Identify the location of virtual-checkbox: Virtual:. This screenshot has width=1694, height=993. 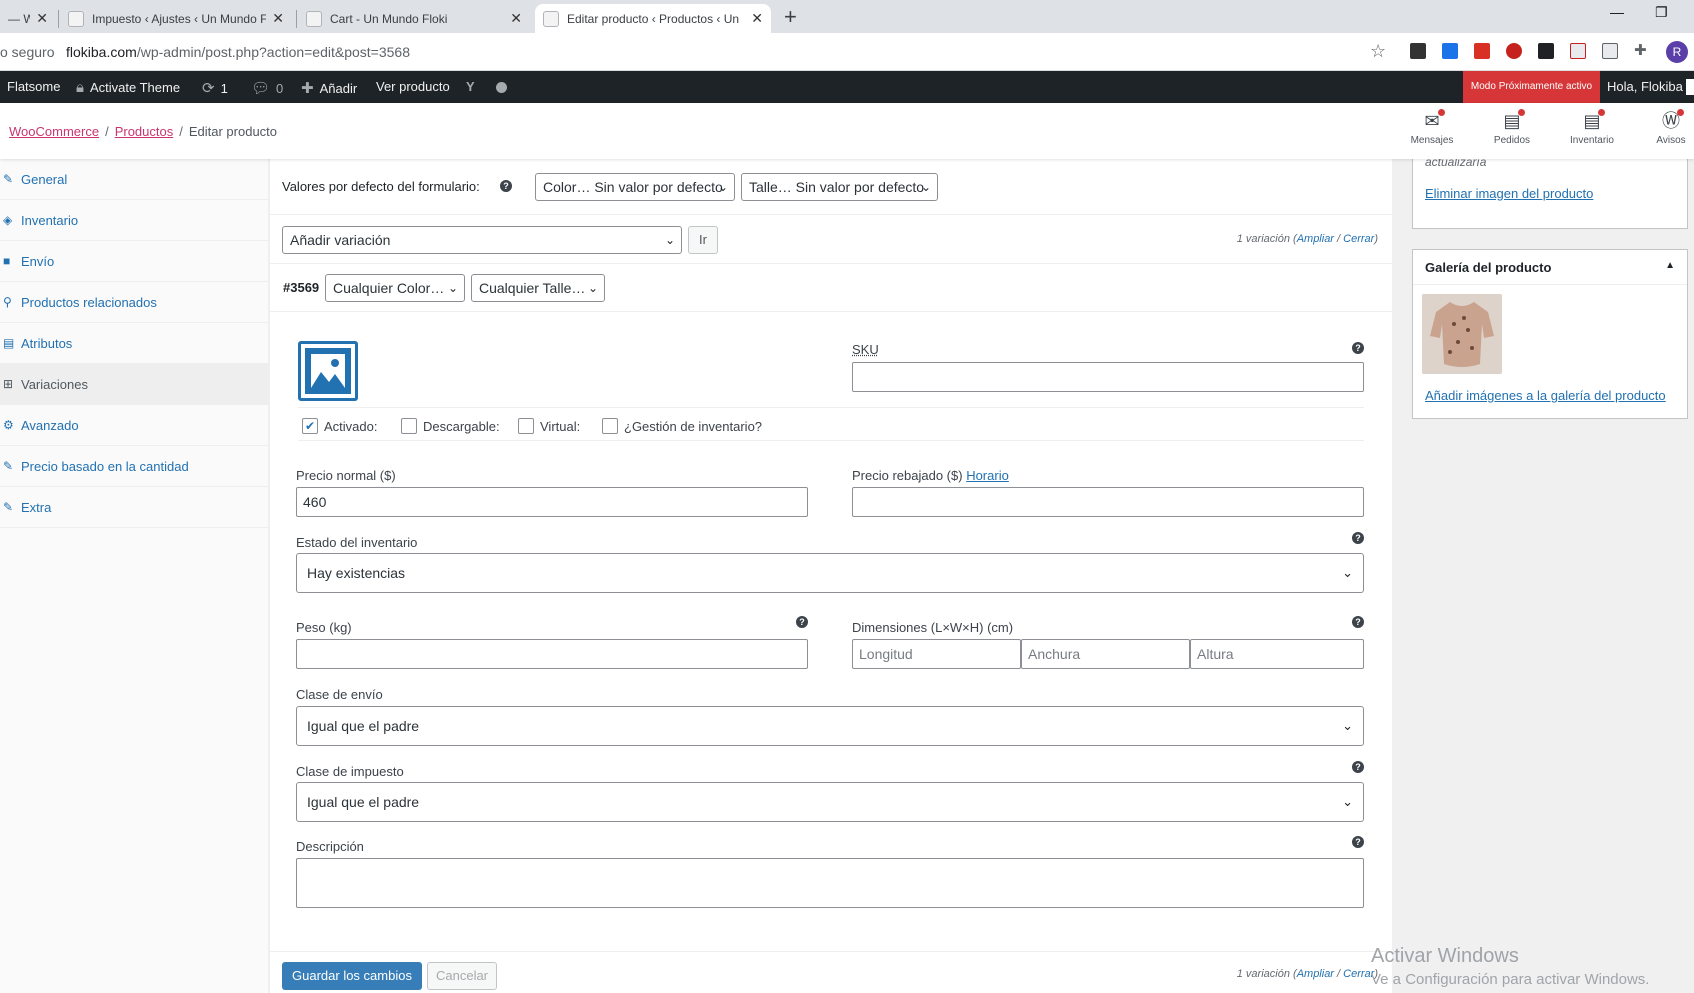
(549, 426).